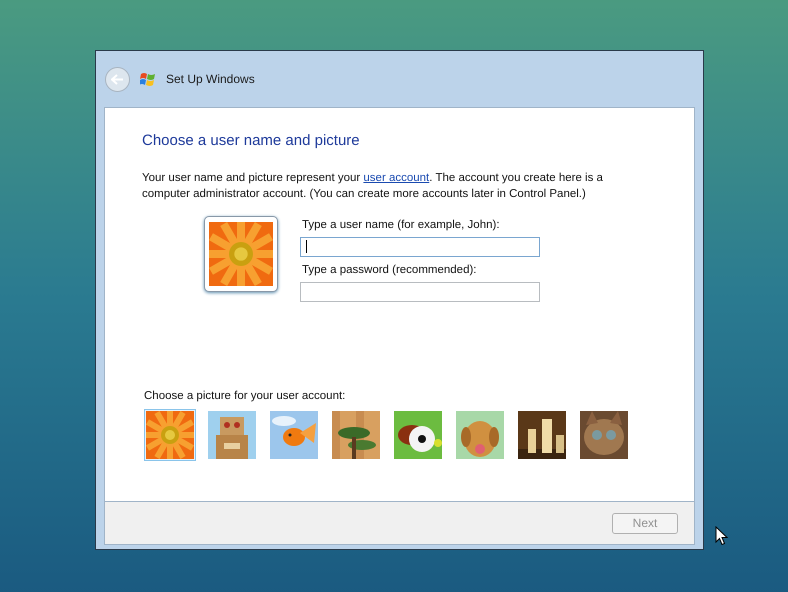  What do you see at coordinates (251, 141) in the screenshot?
I see `page-heading: Choose a user name and picture` at bounding box center [251, 141].